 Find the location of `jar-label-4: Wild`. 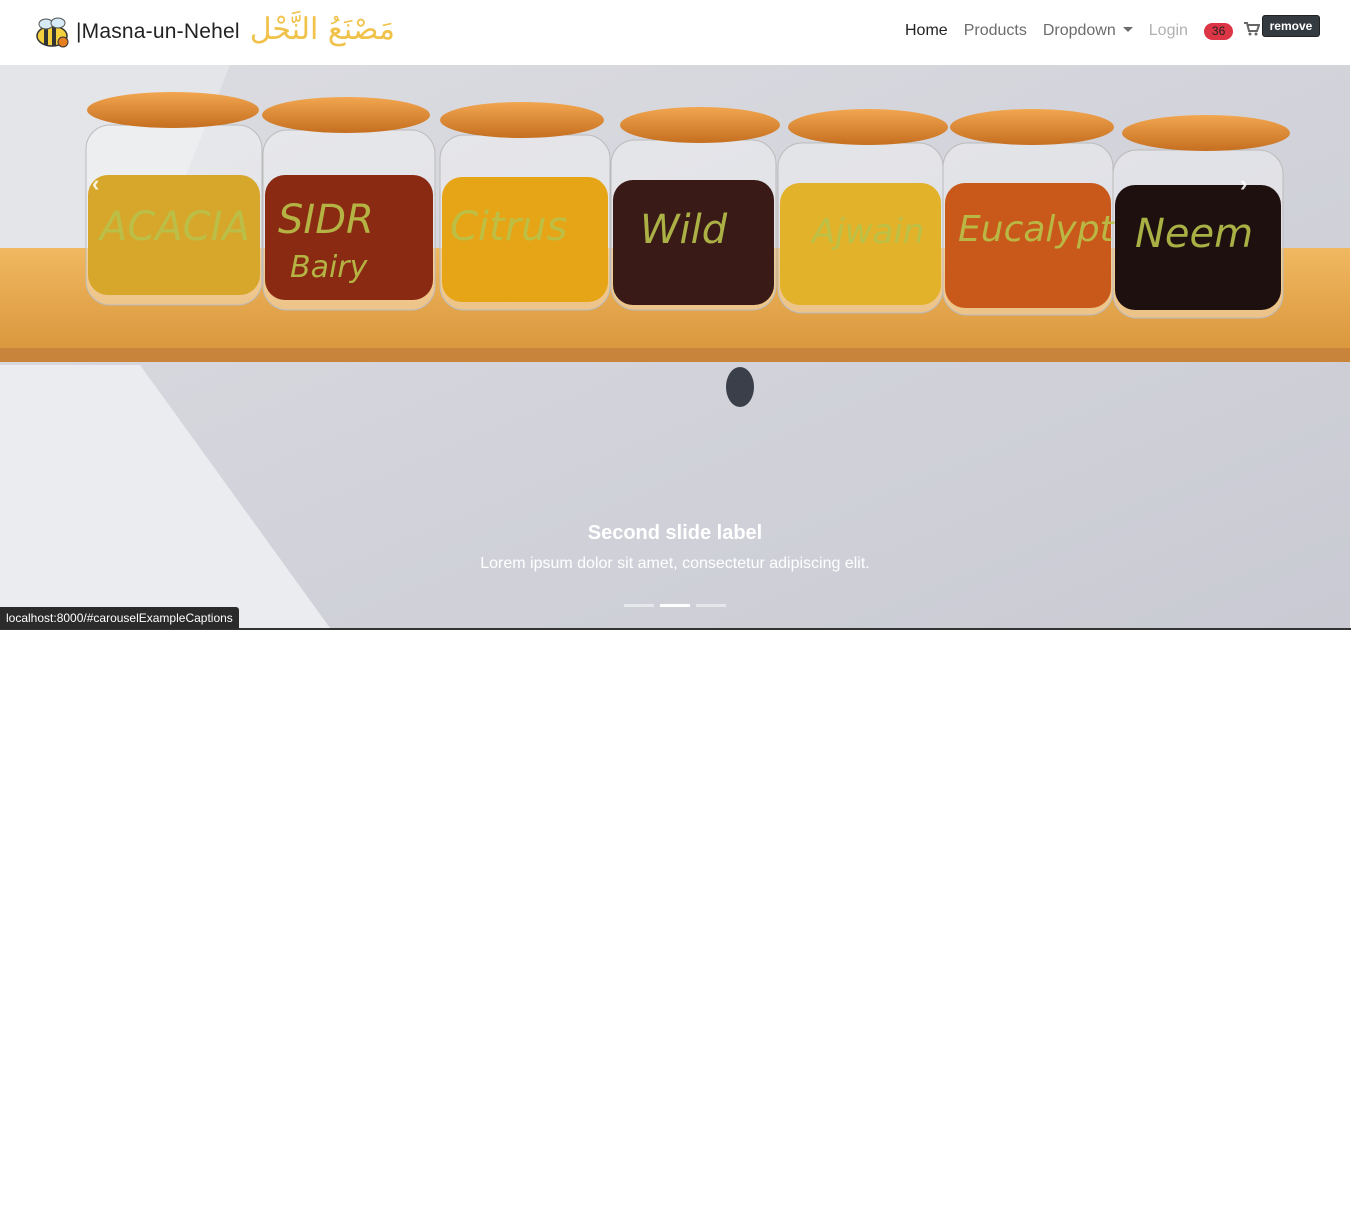

jar-label-4: Wild is located at coordinates (684, 230).